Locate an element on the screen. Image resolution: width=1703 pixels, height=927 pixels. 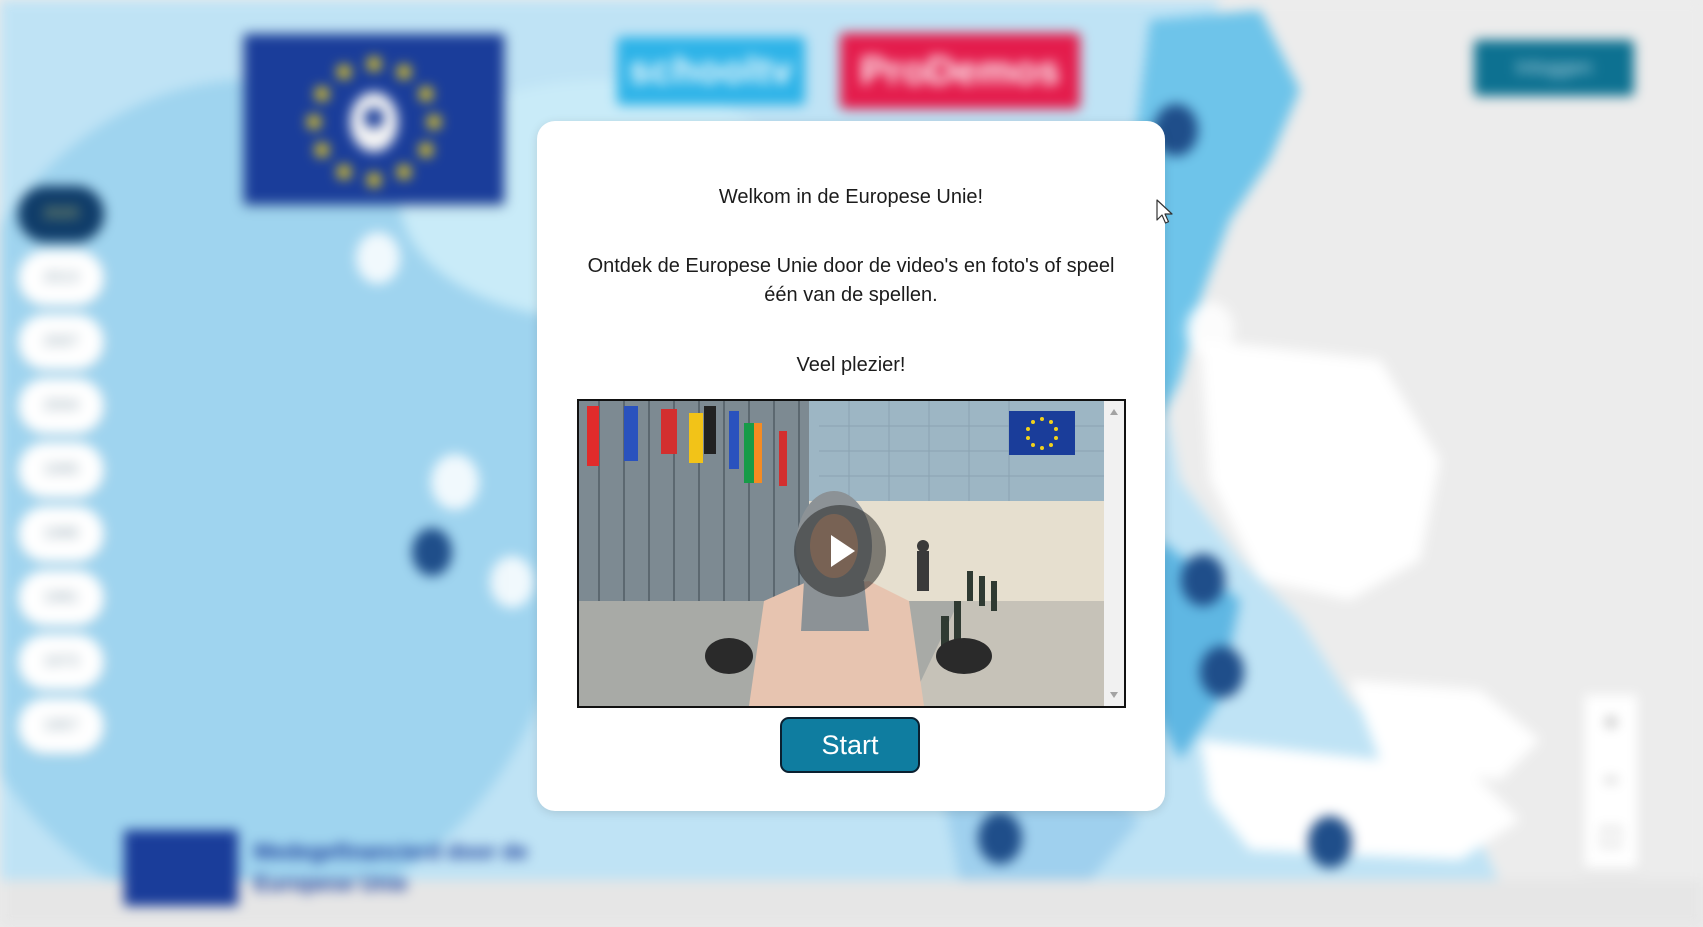
fullscreen-button: ⛶ is located at coordinates (1611, 839).